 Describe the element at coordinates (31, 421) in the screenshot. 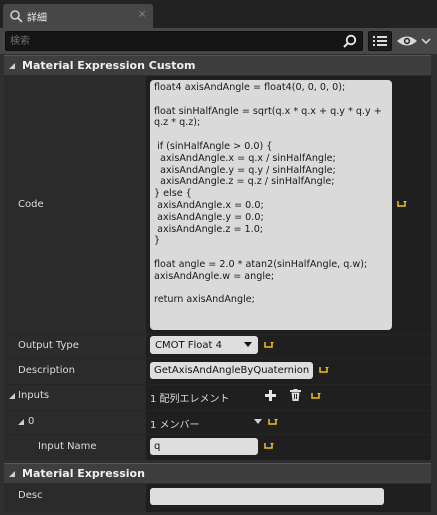

I see `input-0-label: 0` at that location.